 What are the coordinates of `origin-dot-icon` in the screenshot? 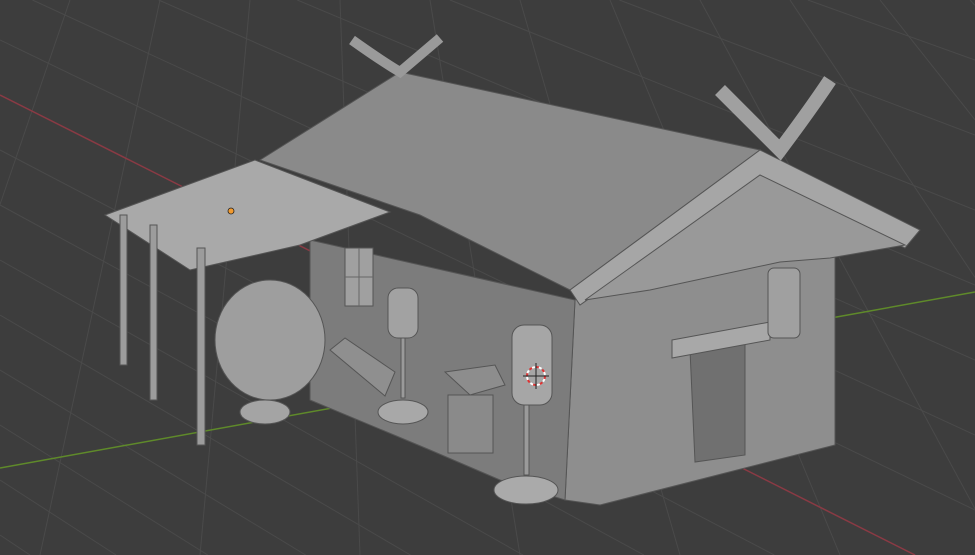 It's located at (231, 211).